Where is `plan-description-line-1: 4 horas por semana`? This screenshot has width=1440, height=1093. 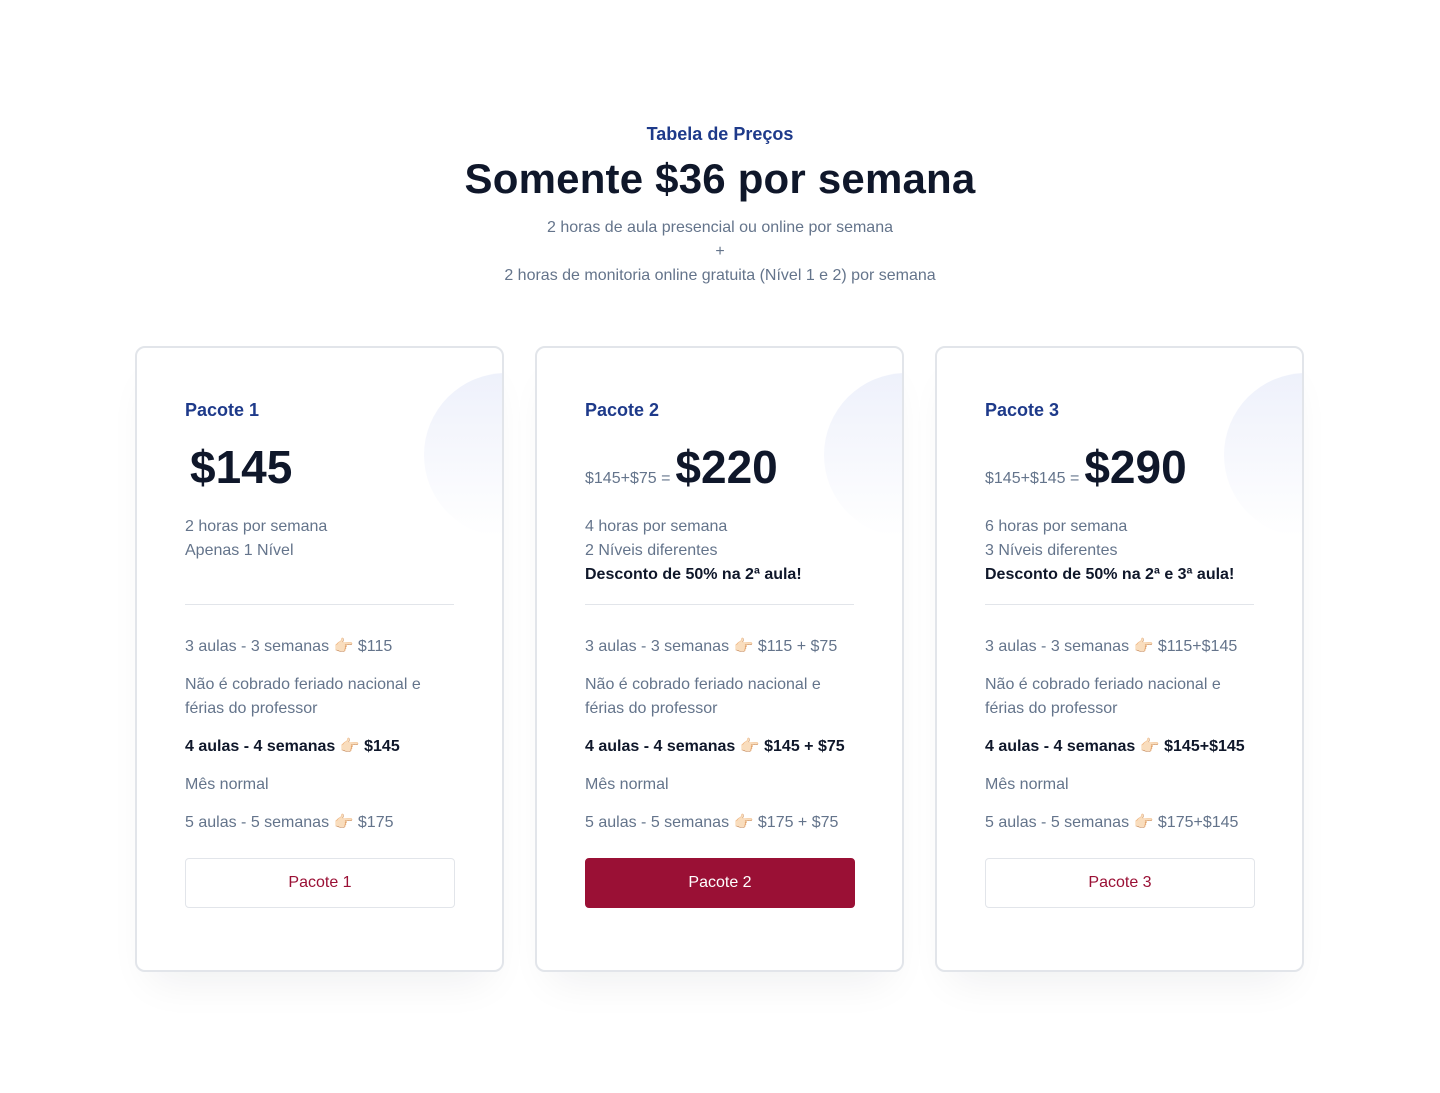
plan-description-line-1: 4 horas por semana is located at coordinates (656, 526).